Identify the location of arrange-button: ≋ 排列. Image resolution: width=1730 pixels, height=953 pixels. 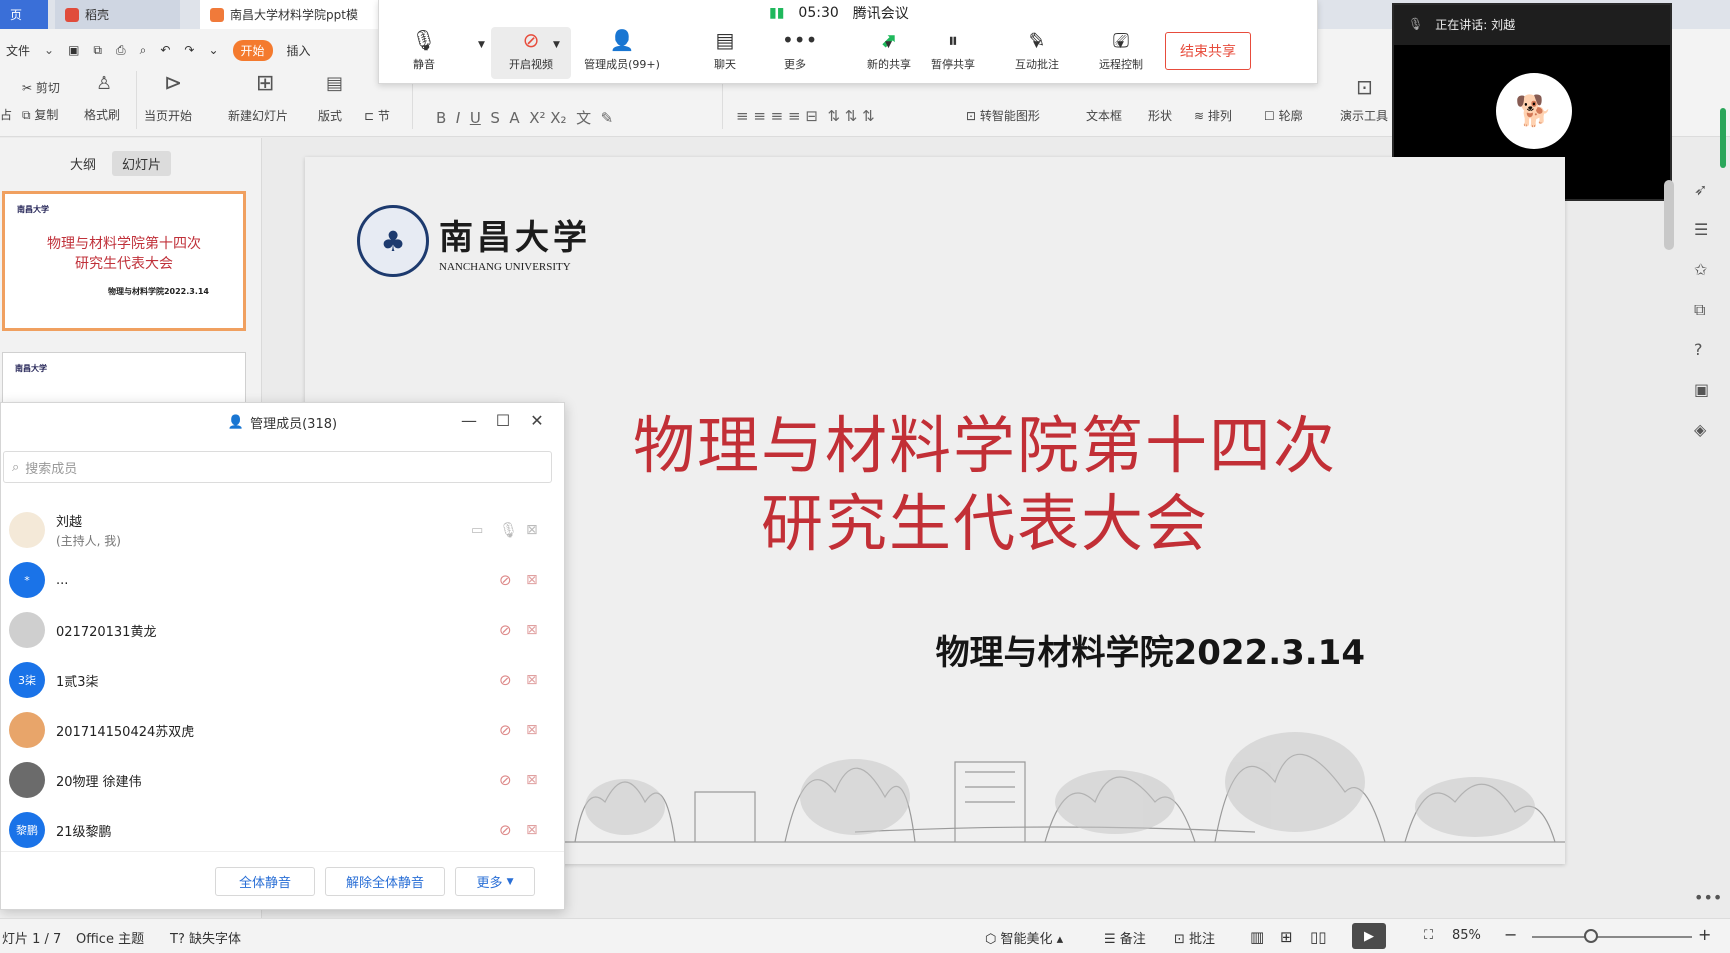
(1213, 115).